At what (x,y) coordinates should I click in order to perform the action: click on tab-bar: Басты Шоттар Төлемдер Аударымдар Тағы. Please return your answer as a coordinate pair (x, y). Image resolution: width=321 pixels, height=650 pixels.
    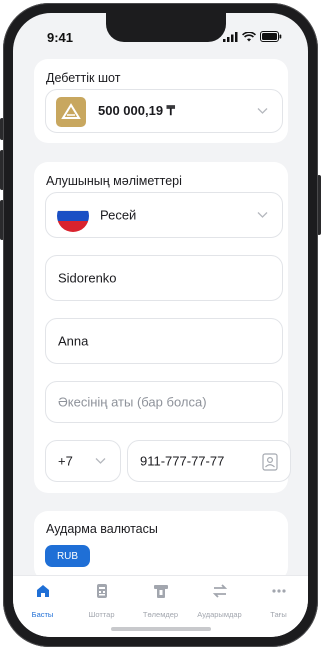
    Looking at the image, I should click on (160, 606).